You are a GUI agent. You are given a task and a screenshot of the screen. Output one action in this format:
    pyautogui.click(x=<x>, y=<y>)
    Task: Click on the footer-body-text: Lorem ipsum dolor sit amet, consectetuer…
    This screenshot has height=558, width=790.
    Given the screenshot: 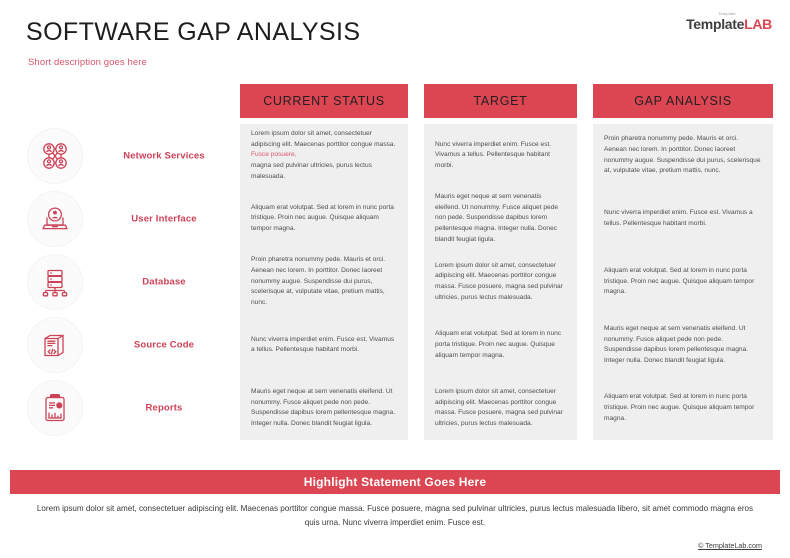 What is the action you would take?
    pyautogui.click(x=395, y=516)
    